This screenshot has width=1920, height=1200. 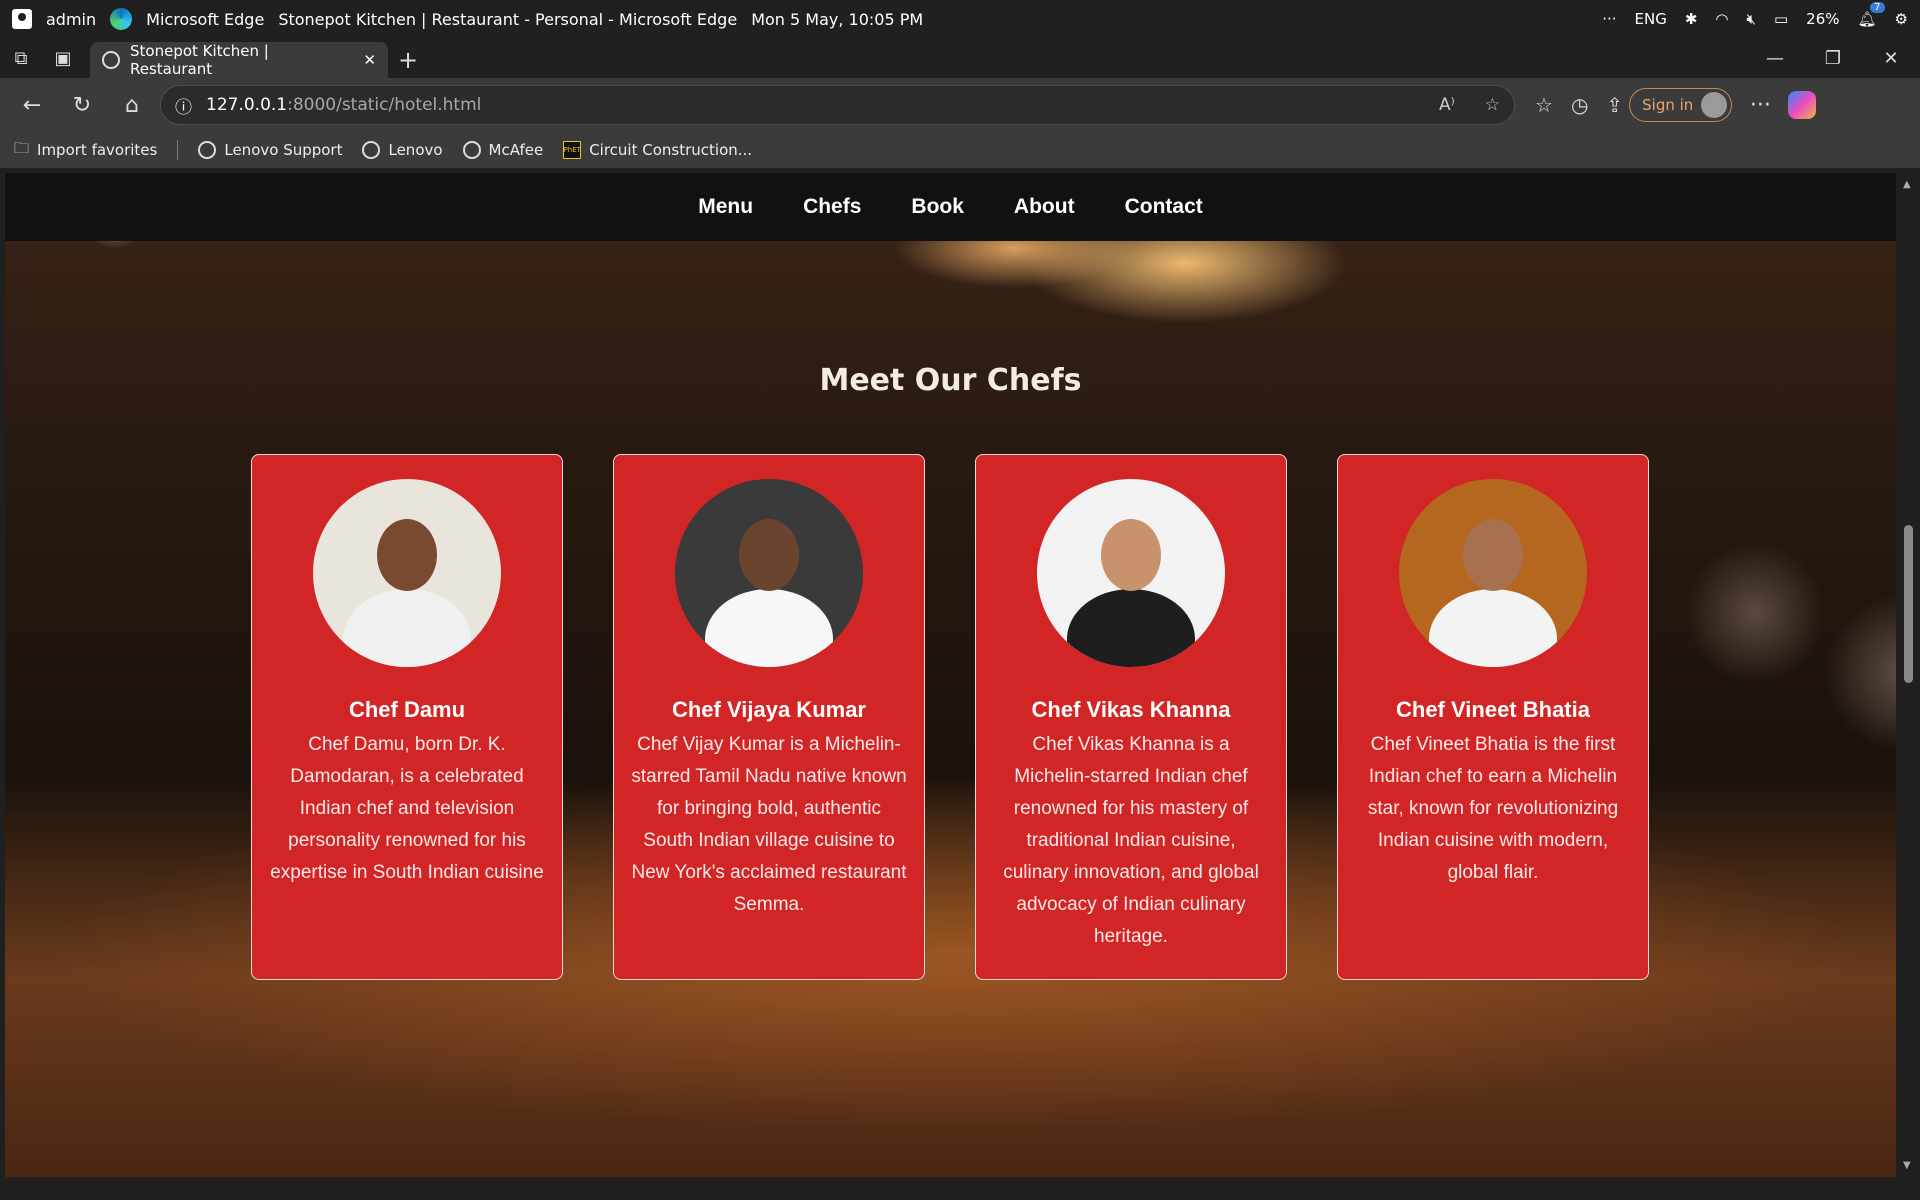 What do you see at coordinates (1447, 105) in the screenshot?
I see `read-aloud-icon: A⁾` at bounding box center [1447, 105].